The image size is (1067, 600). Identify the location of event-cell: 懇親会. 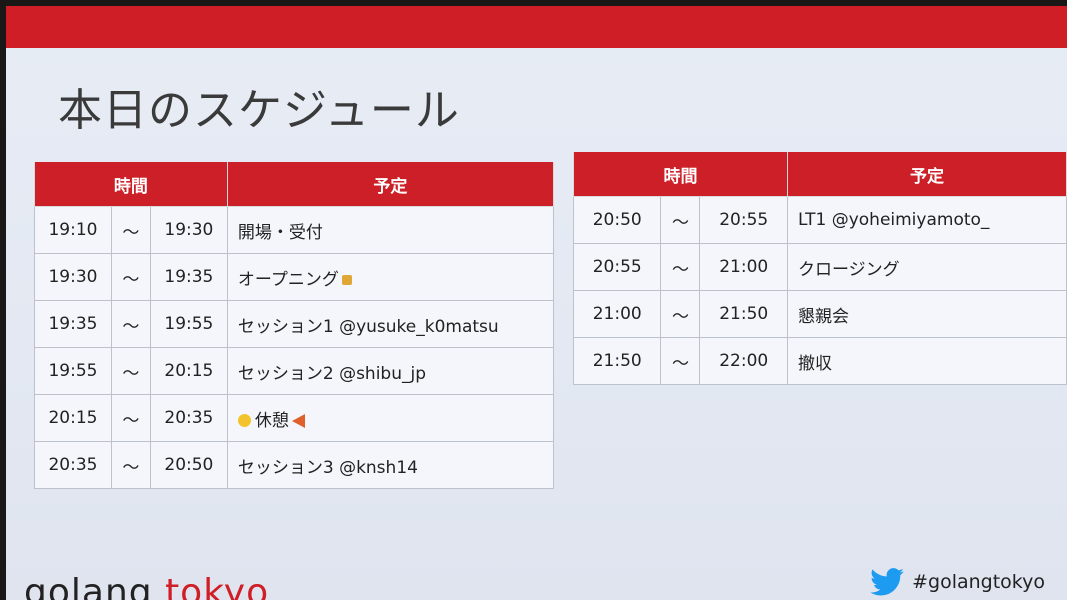
(926, 314).